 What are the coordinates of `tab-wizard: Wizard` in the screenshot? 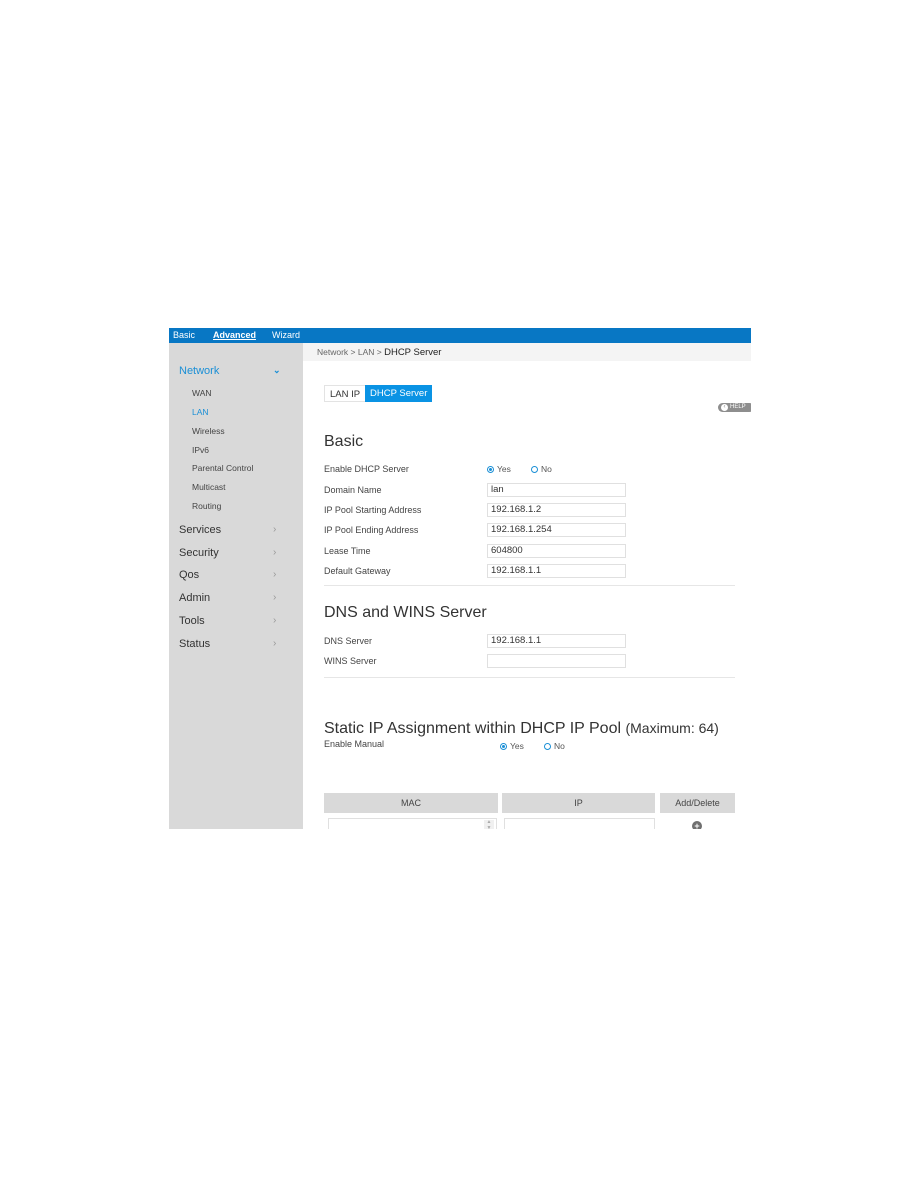 It's located at (286, 335).